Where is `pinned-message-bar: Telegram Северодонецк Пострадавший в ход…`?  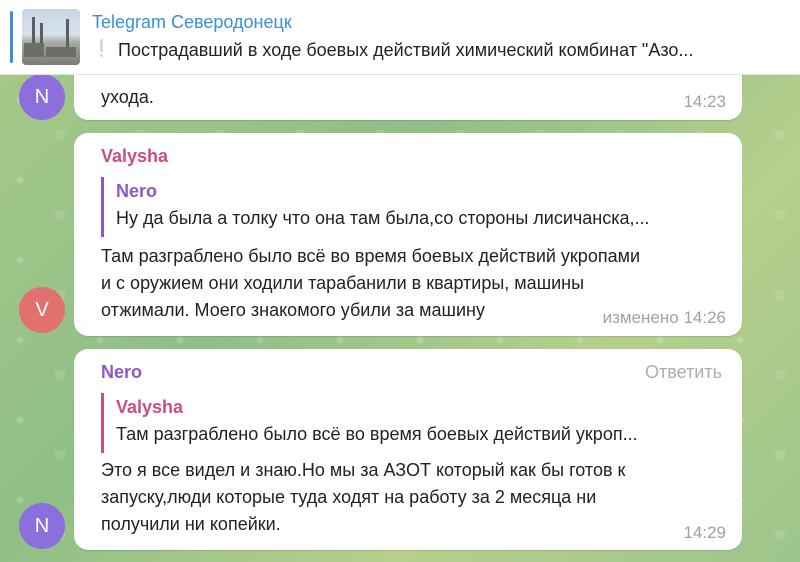
pinned-message-bar: Telegram Северодонецк Пострадавший в ход… is located at coordinates (400, 37).